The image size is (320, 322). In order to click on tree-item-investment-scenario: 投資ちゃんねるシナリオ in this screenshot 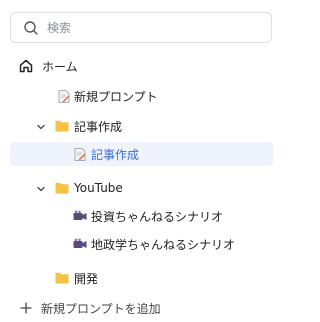, I will do `click(141, 216)`.